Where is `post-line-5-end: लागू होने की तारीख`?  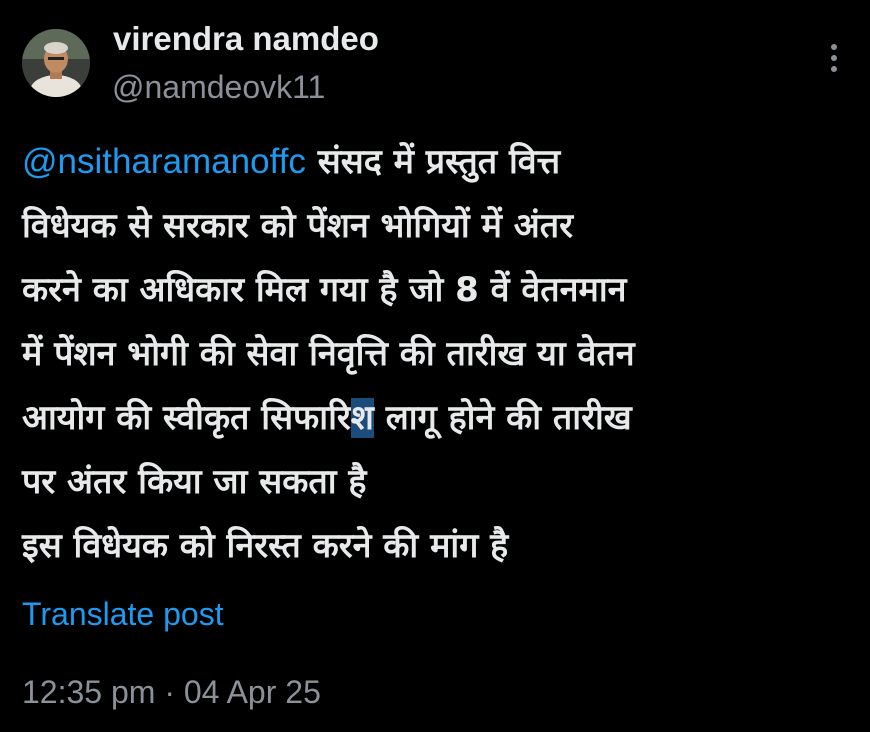
post-line-5-end: लागू होने की तारीख is located at coordinates (502, 418).